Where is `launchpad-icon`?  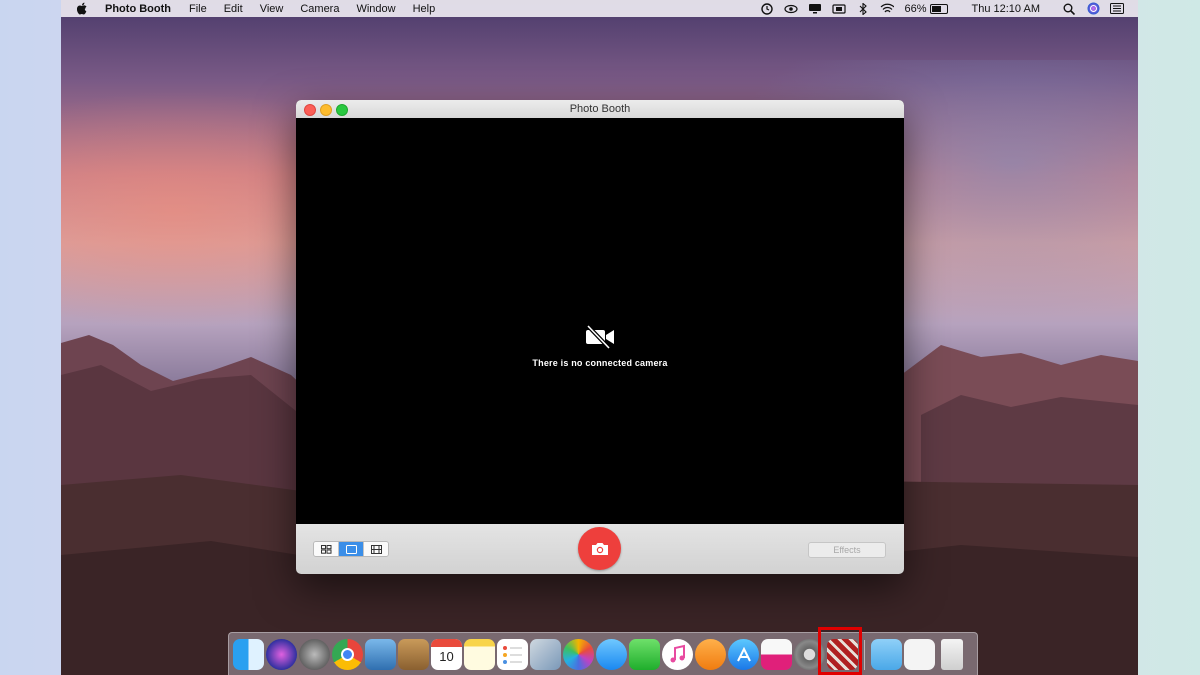 launchpad-icon is located at coordinates (314, 654).